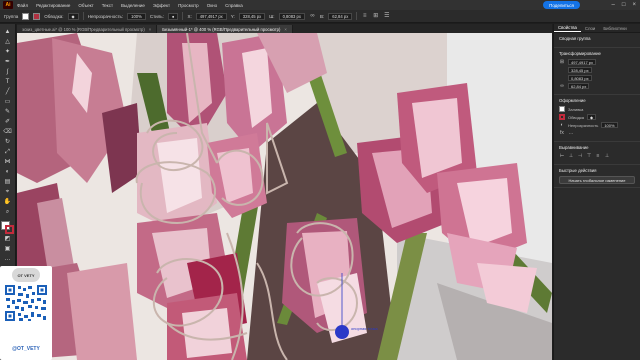 This screenshot has height=360, width=640. What do you see at coordinates (8, 5) in the screenshot?
I see `app-logo: Ai` at bounding box center [8, 5].